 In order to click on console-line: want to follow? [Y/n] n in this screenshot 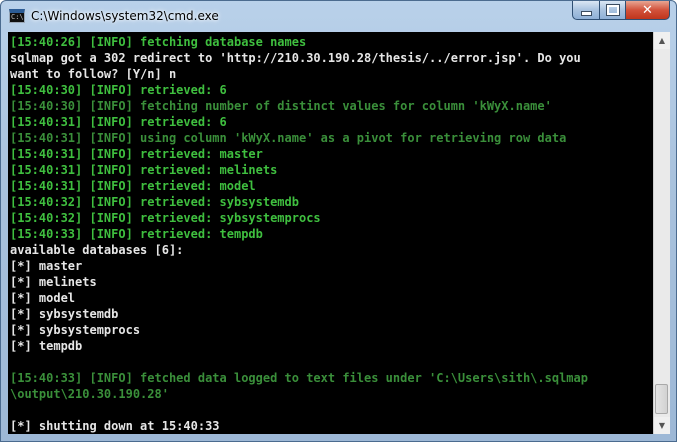, I will do `click(93, 74)`.